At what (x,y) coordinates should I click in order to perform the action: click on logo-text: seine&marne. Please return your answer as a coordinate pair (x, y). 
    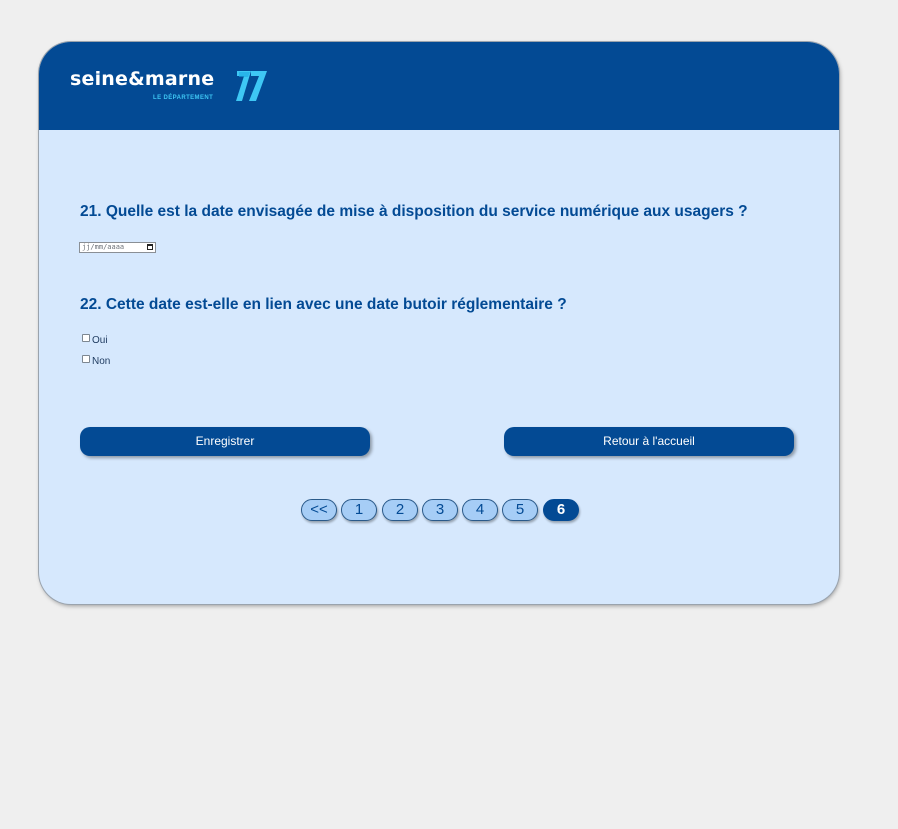
    Looking at the image, I should click on (142, 79).